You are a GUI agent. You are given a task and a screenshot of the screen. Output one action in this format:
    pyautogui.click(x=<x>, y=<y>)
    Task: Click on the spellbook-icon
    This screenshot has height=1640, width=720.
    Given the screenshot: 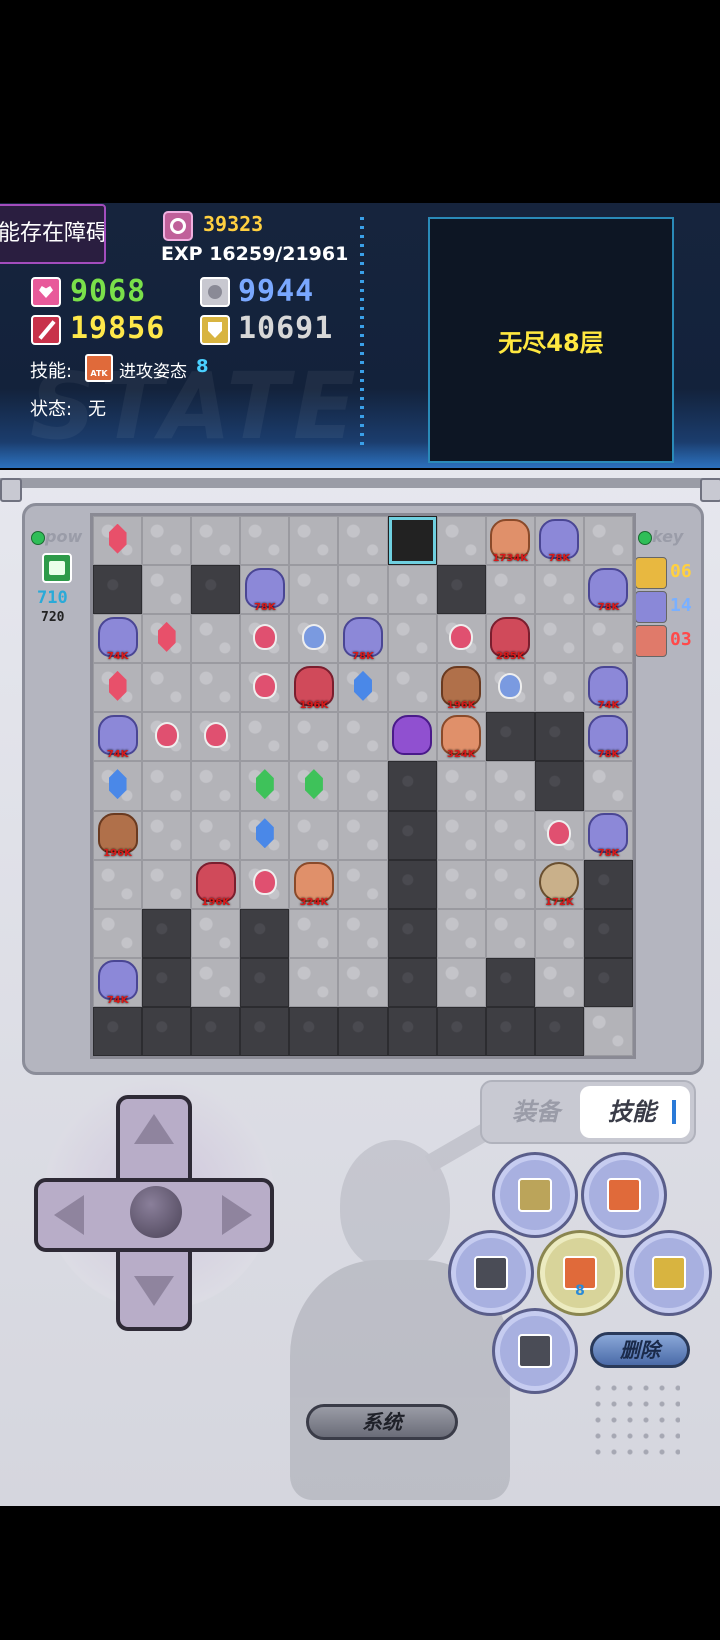 What is the action you would take?
    pyautogui.click(x=57, y=568)
    